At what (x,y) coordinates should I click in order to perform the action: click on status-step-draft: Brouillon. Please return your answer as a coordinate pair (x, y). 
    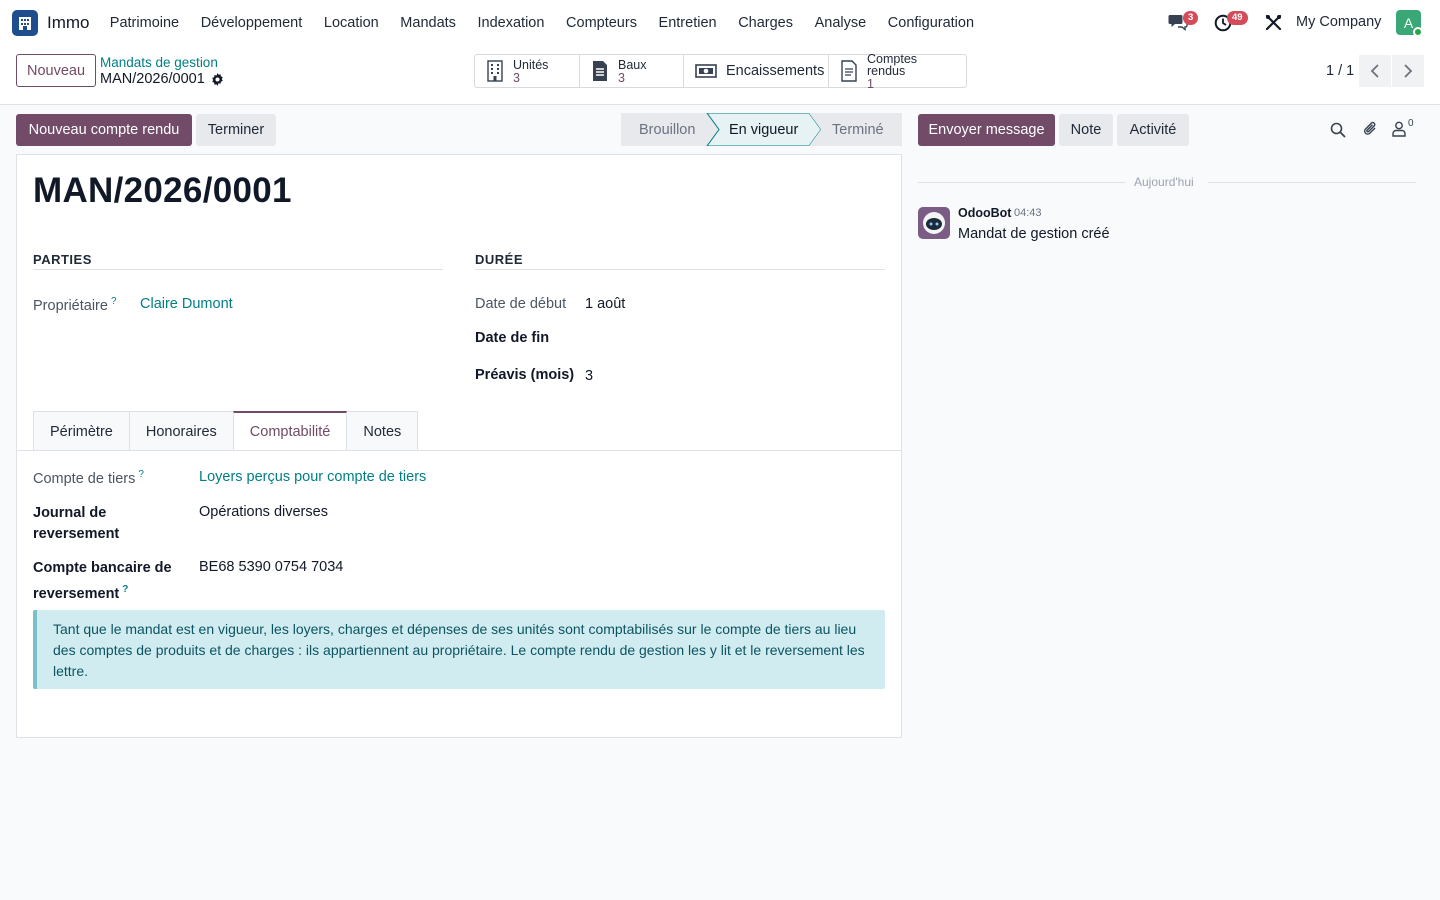
    Looking at the image, I should click on (667, 129).